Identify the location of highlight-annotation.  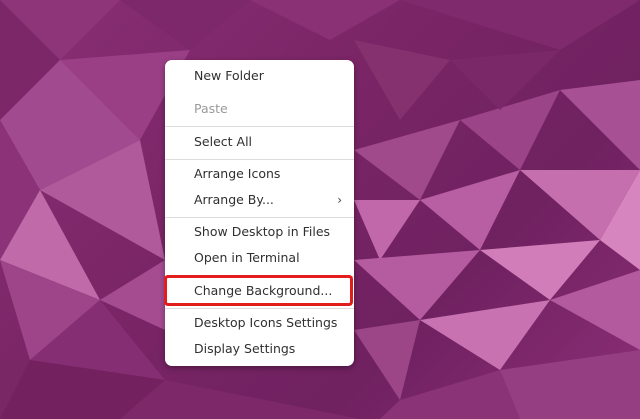
(258, 290).